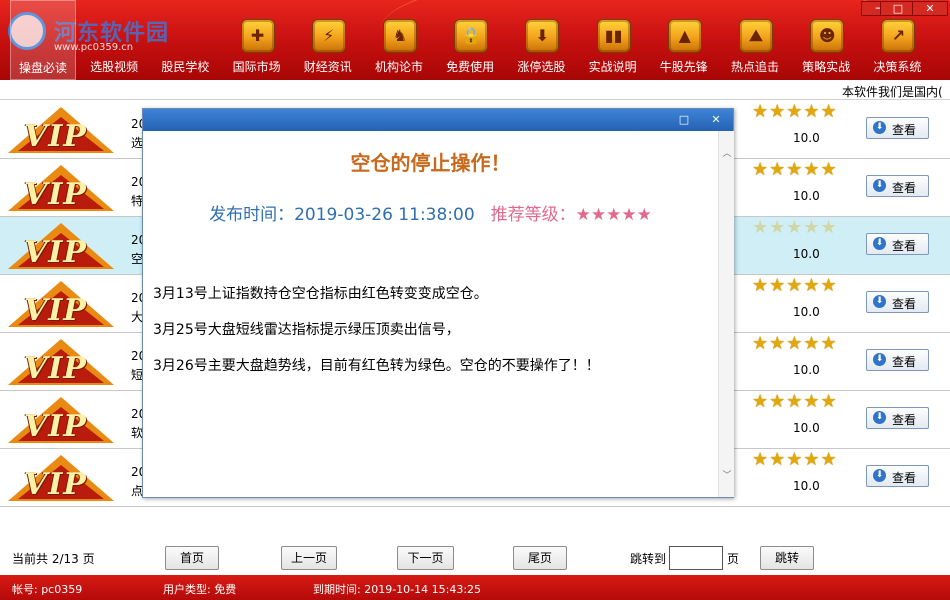 Image resolution: width=950 pixels, height=600 pixels. I want to click on down-arrow-shield-icon: ⬇, so click(542, 36).